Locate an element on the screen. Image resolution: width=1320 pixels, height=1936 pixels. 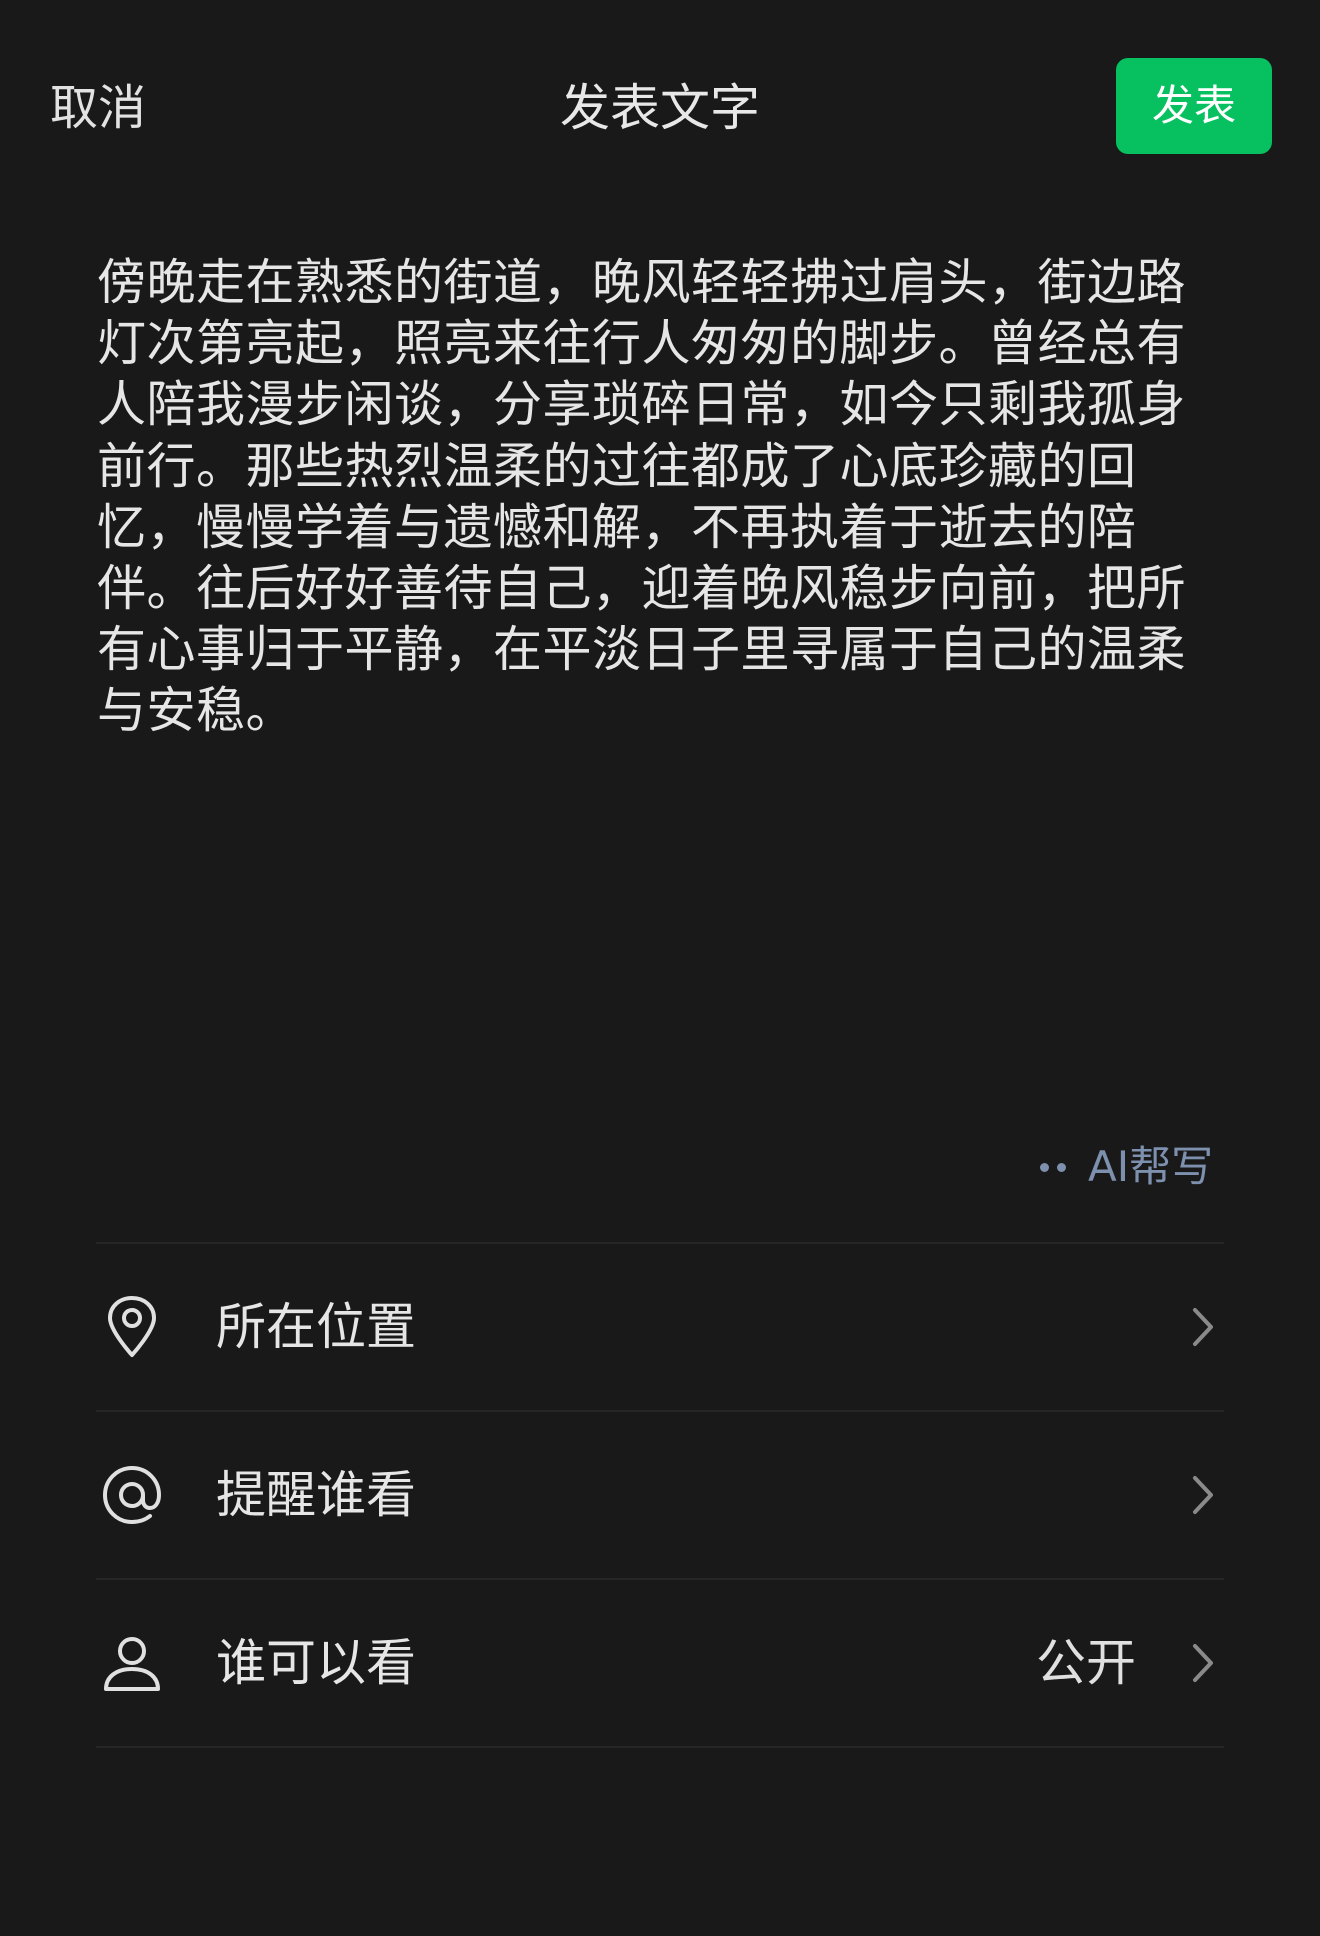
ai-help-label: AI帮写 is located at coordinates (1151, 1166).